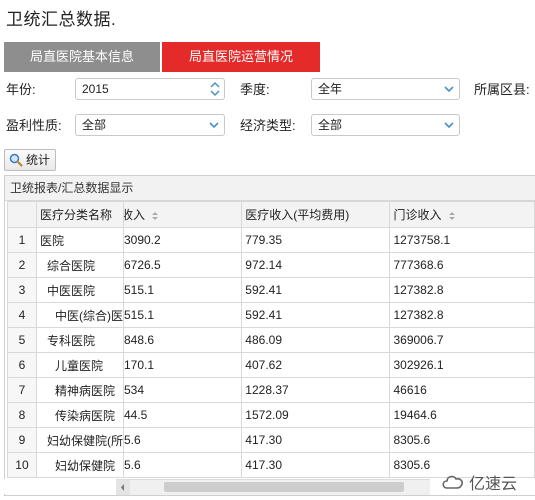  Describe the element at coordinates (79, 465) in the screenshot. I see `category-cell: 妇幼保健院` at that location.